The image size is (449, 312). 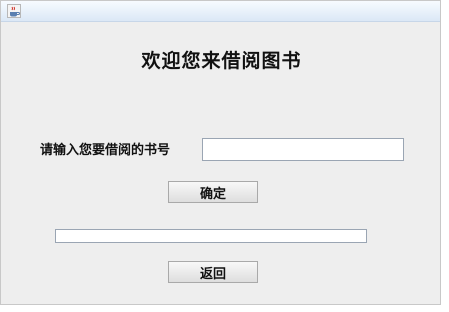 I want to click on back-button: 返回, so click(x=213, y=272).